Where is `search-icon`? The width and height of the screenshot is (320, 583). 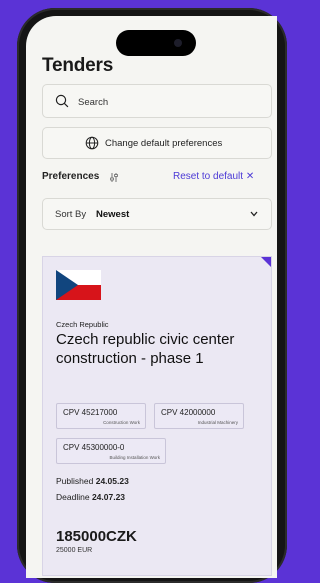 search-icon is located at coordinates (62, 101).